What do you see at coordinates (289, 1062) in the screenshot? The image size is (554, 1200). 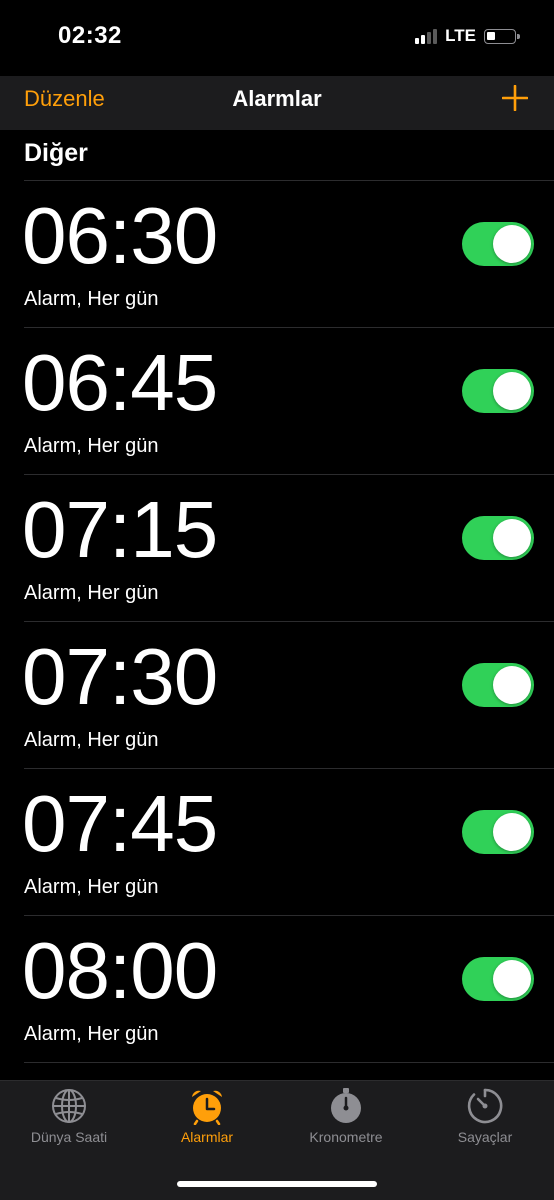 I see `list-divider` at bounding box center [289, 1062].